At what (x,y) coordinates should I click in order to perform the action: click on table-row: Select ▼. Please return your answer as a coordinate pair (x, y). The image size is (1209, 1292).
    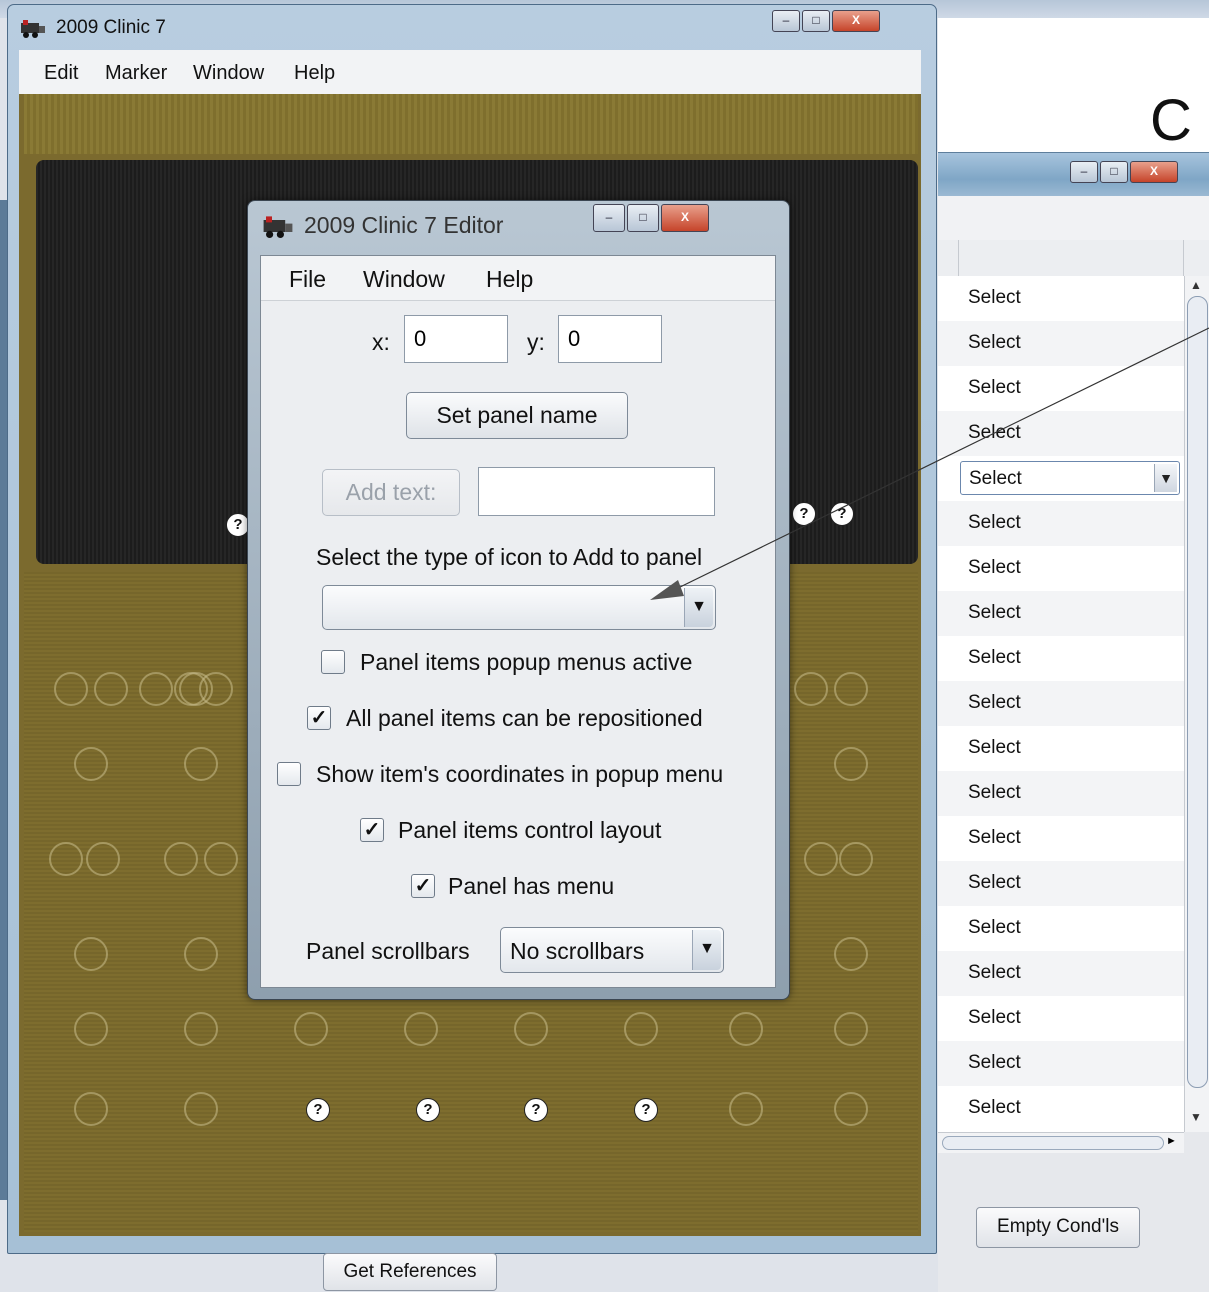
    Looking at the image, I should click on (1061, 478).